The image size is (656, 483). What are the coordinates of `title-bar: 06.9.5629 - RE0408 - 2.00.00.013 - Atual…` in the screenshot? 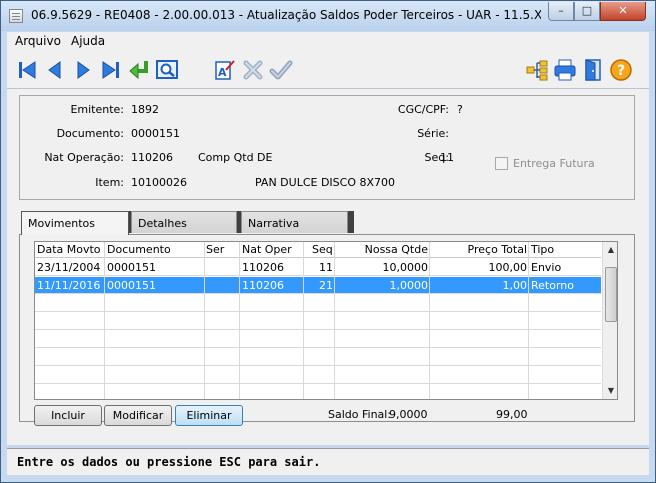 It's located at (328, 16).